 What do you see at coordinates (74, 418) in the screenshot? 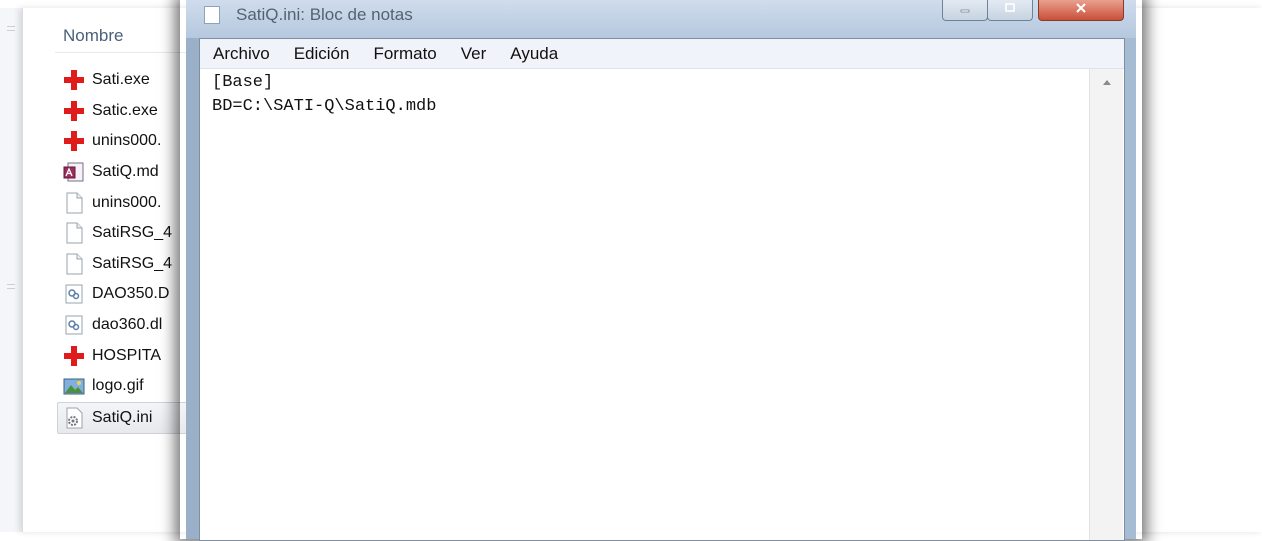
I see `ini-settings-icon` at bounding box center [74, 418].